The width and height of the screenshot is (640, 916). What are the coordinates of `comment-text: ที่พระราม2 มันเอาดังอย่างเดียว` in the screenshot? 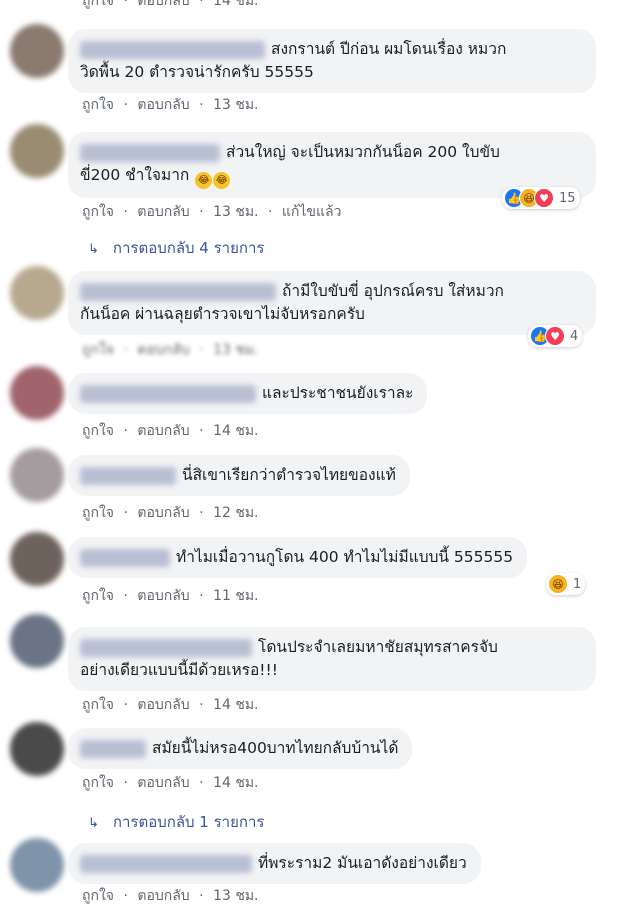 It's located at (362, 863).